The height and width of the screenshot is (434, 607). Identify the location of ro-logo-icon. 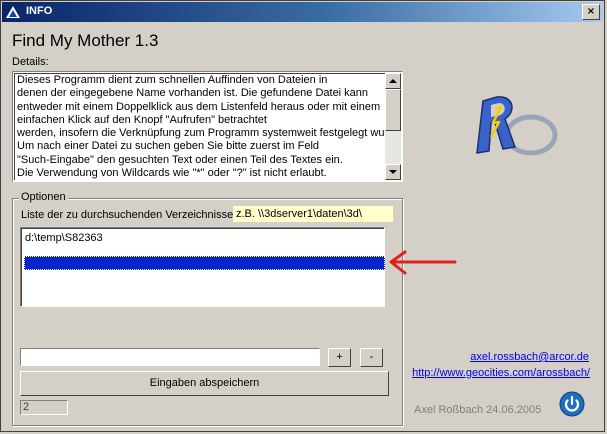
(517, 126).